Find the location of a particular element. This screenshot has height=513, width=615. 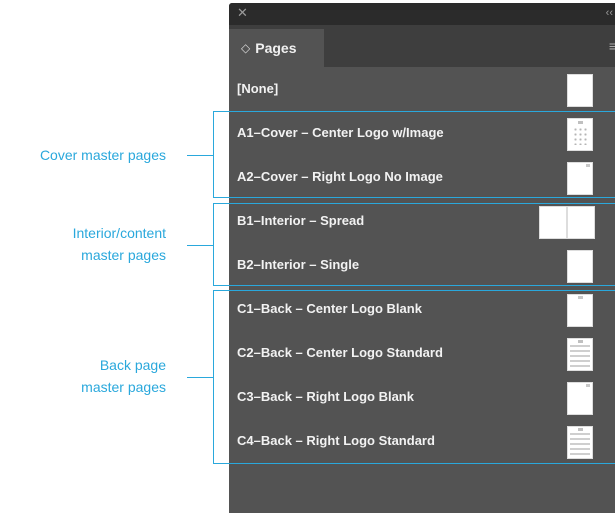

collapse-icon: ‹‹ is located at coordinates (609, 13).